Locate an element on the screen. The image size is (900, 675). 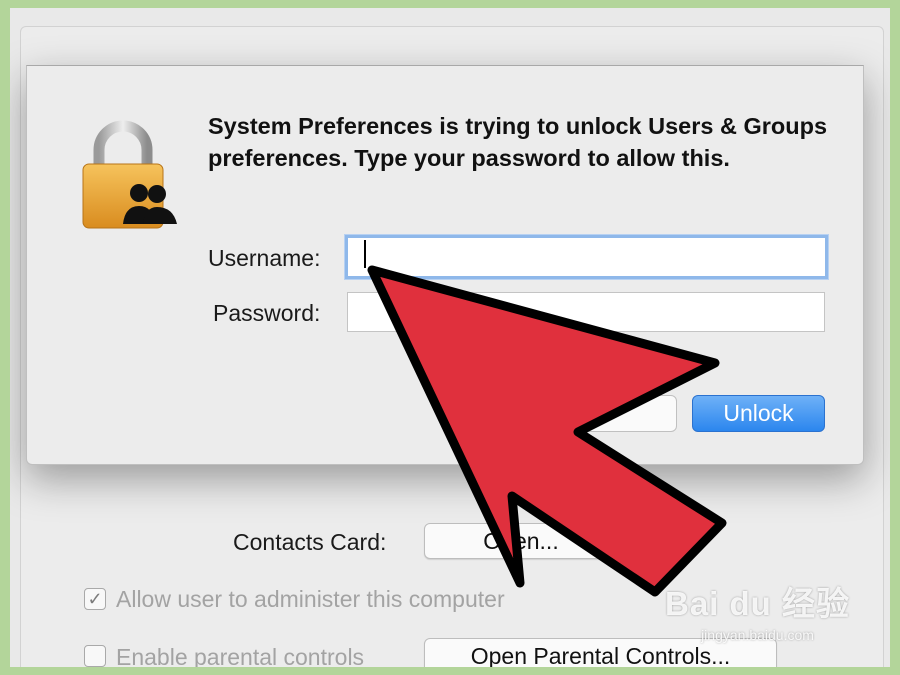
baidu-watermark: Bai du 经验 jingyan.baidu.com is located at coordinates (757, 610).